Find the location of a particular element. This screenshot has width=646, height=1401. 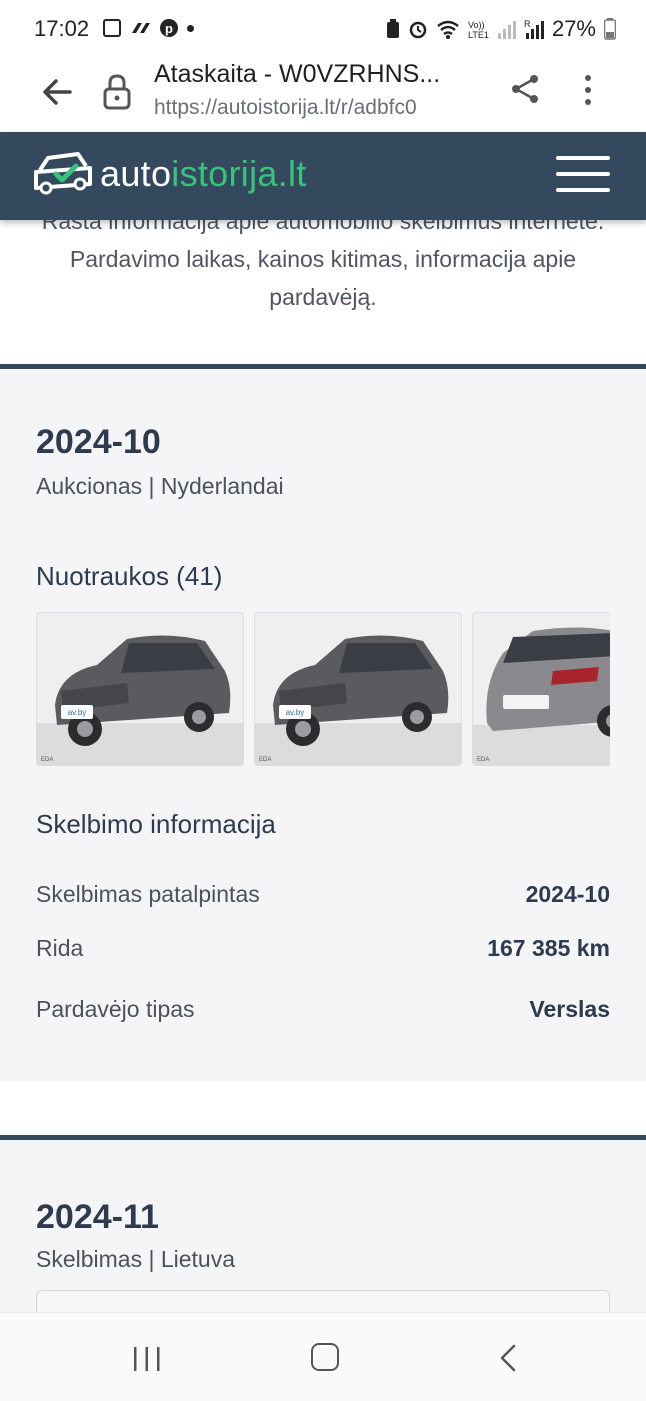

home-icon is located at coordinates (325, 1357).